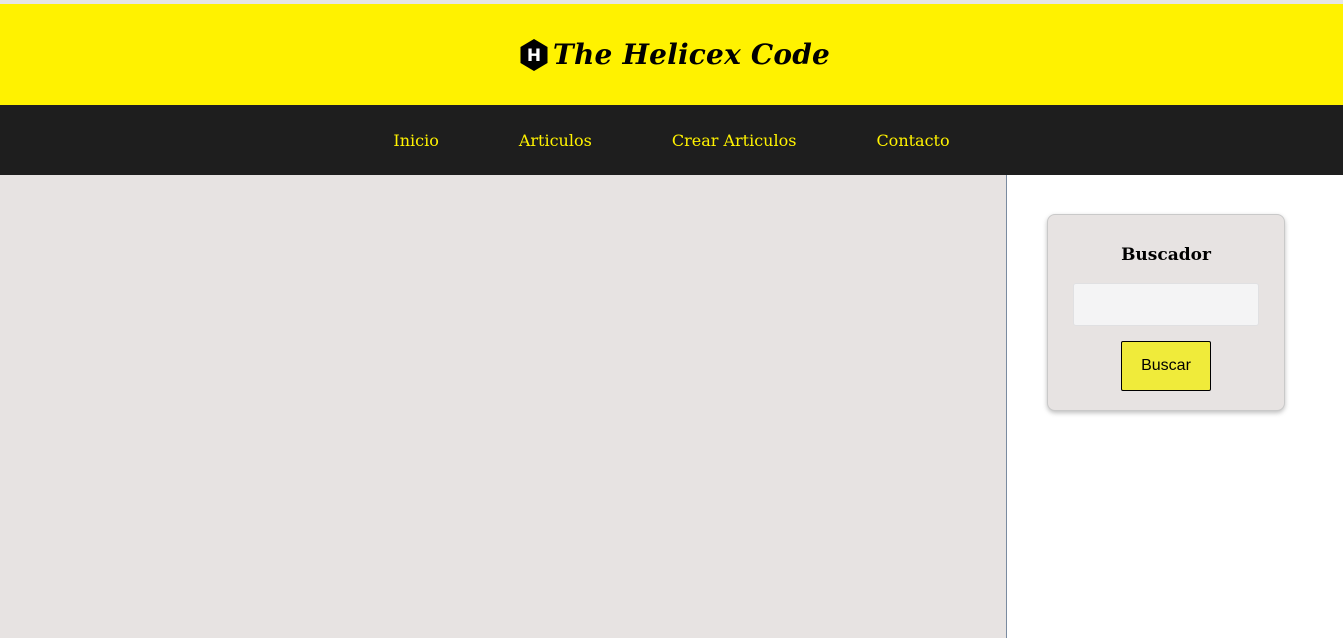  I want to click on svg-text: H, so click(534, 56).